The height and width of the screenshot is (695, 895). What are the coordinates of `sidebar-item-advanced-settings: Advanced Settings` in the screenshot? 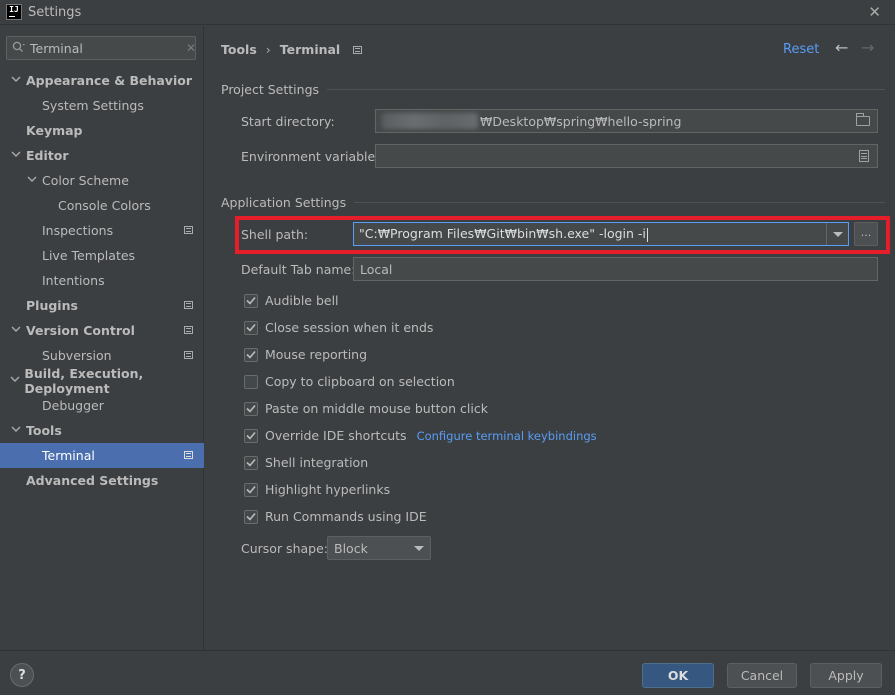 It's located at (102, 480).